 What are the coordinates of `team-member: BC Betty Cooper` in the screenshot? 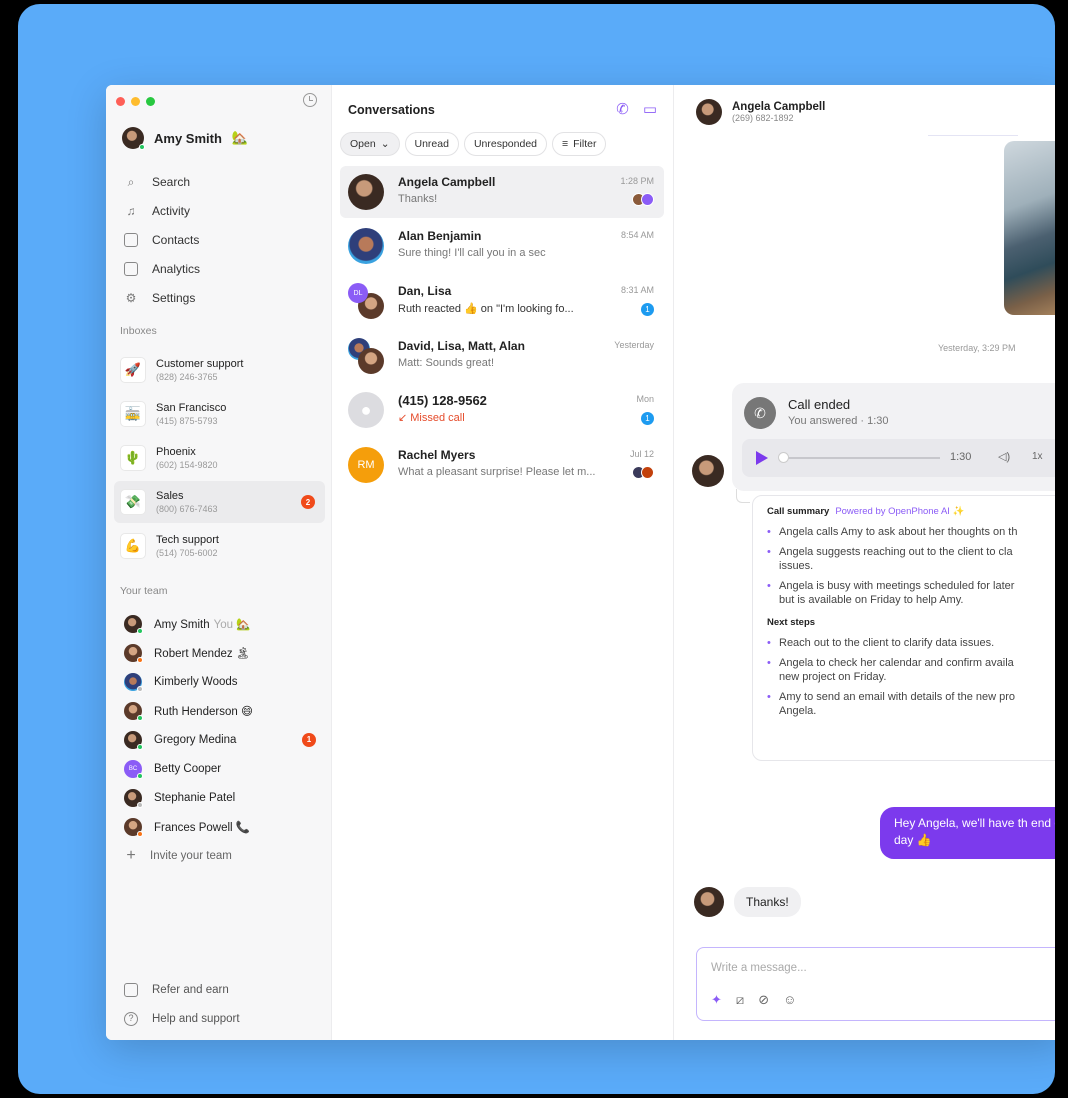 It's located at (222, 768).